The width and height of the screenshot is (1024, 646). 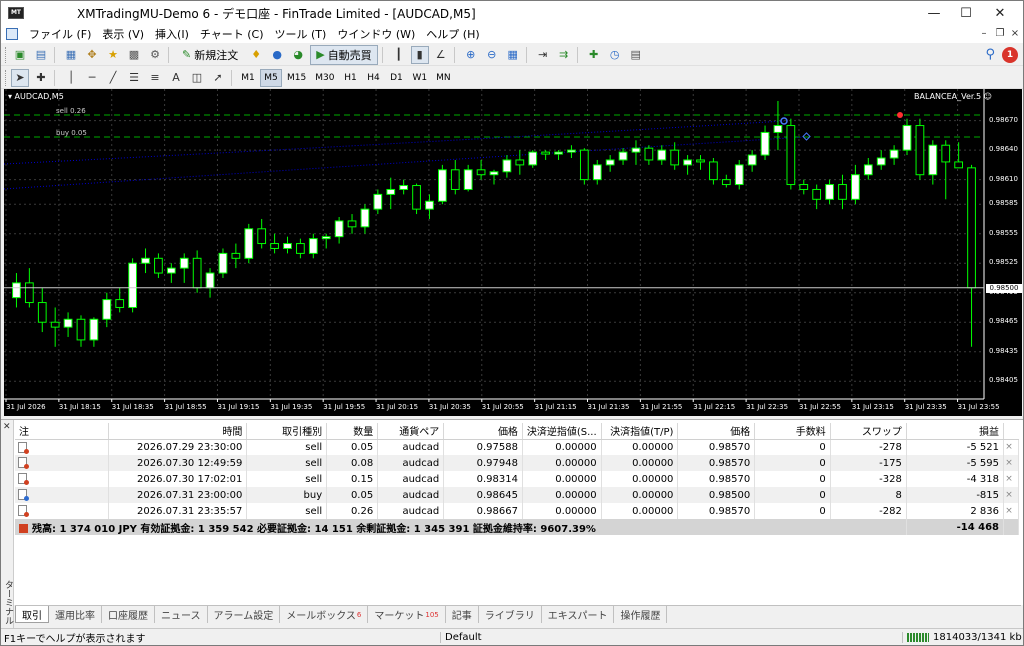 I want to click on col-price: 価格, so click(x=483, y=431).